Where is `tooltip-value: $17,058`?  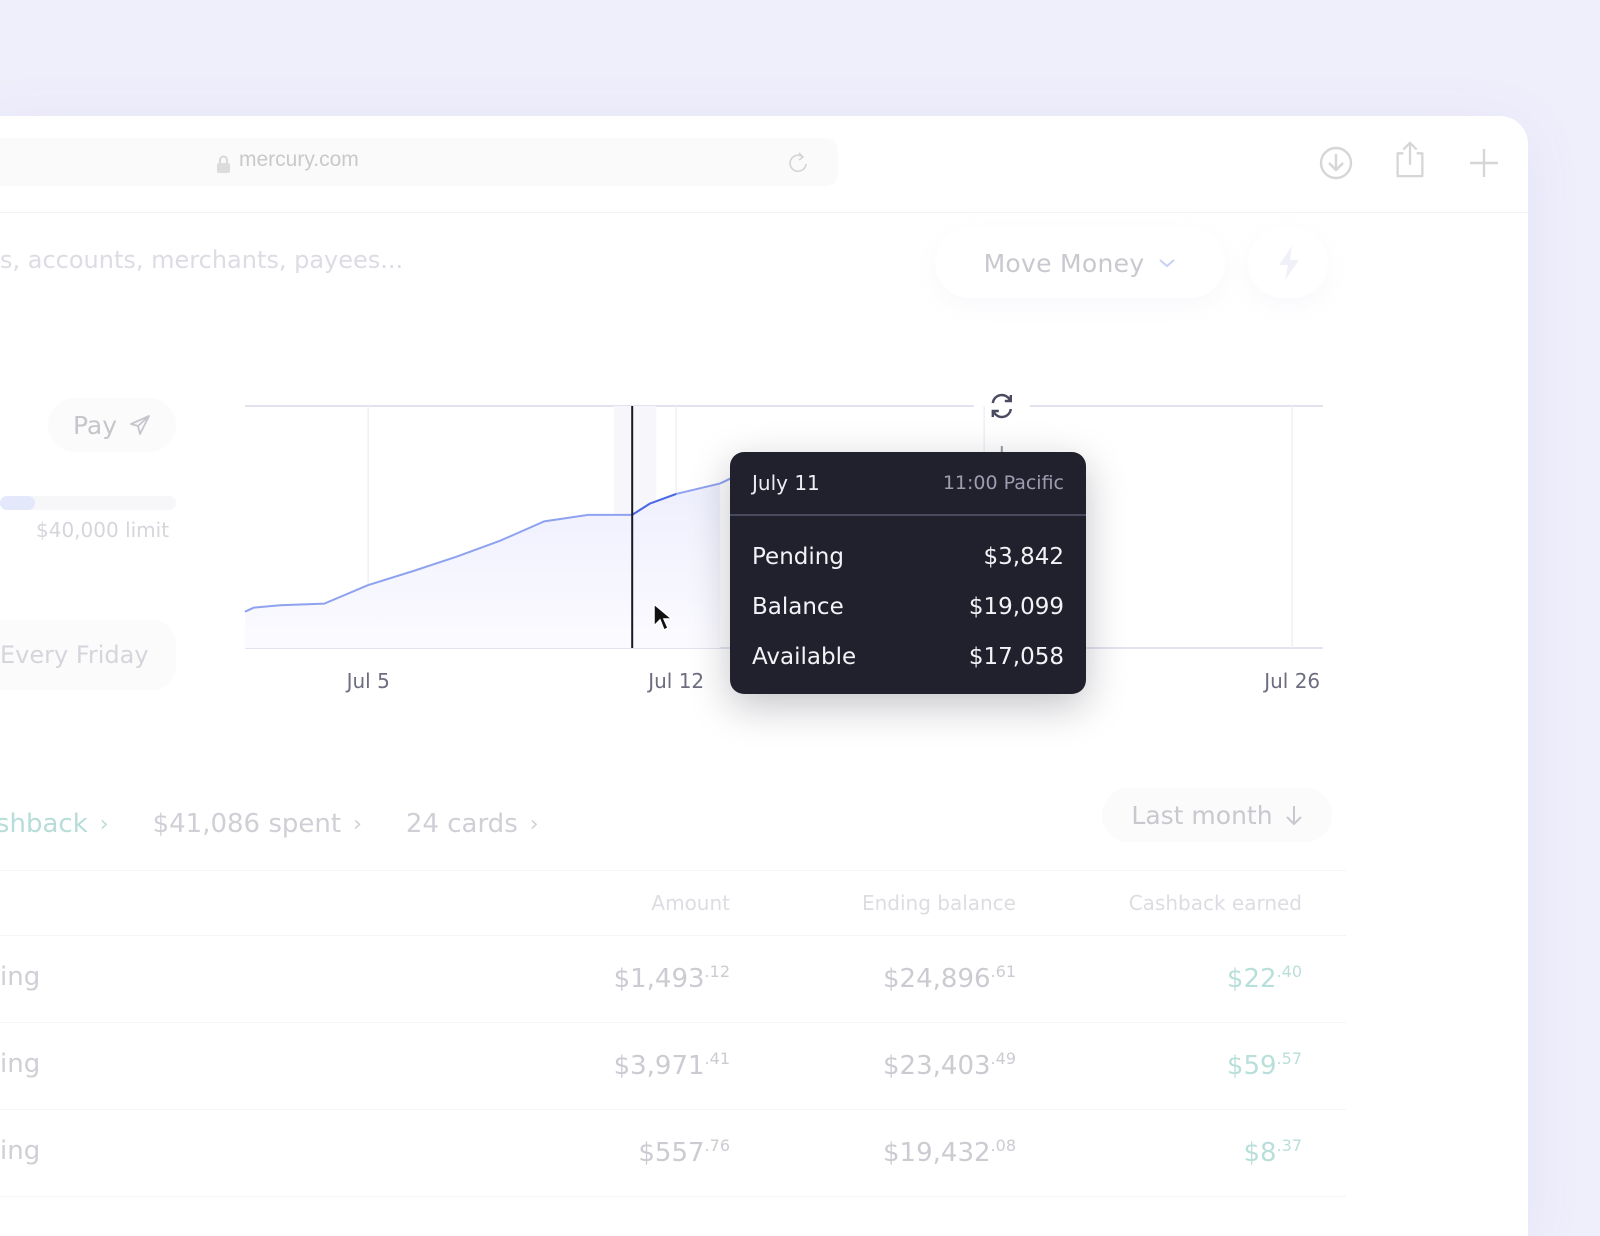 tooltip-value: $17,058 is located at coordinates (1016, 657).